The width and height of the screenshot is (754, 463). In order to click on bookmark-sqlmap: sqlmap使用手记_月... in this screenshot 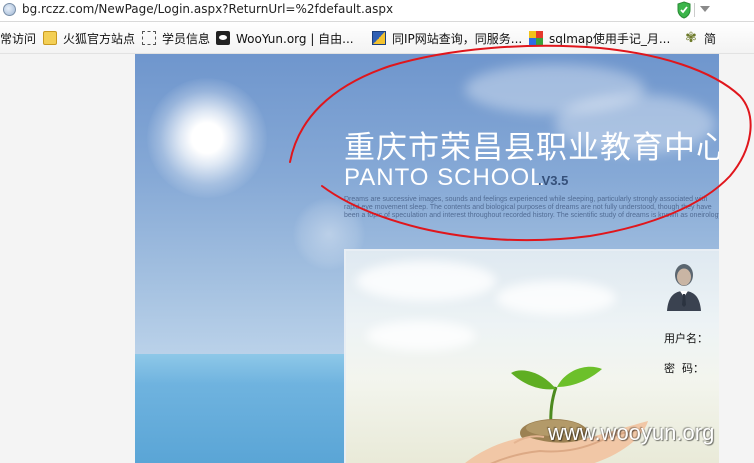, I will do `click(599, 38)`.